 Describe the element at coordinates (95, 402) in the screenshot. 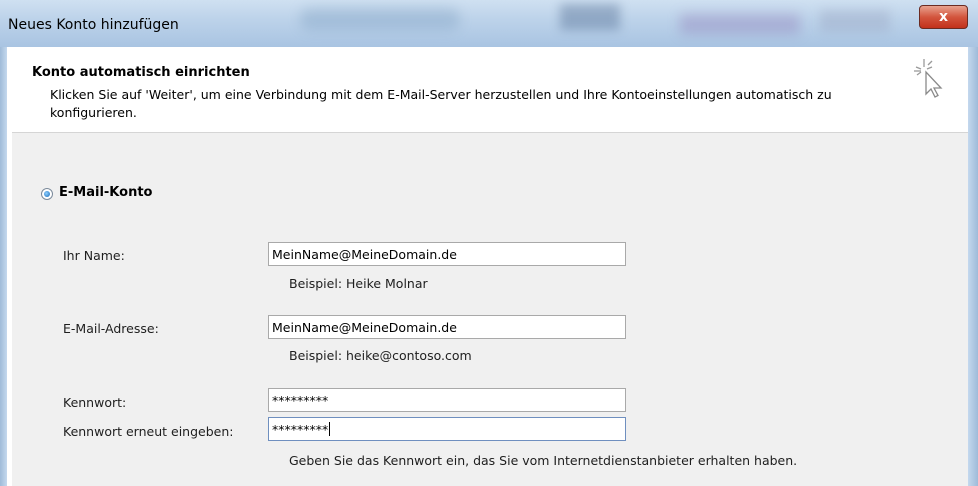

I see `password-label: Kennwort:` at that location.